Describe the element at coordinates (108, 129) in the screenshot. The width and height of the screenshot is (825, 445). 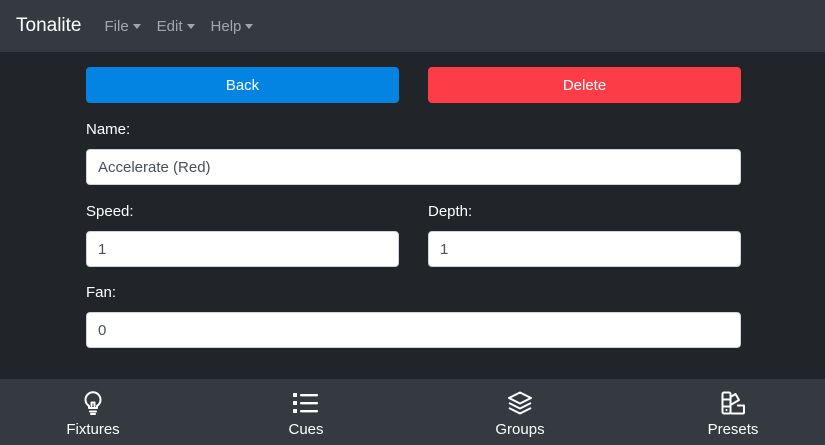
I see `name-label: Name:` at that location.